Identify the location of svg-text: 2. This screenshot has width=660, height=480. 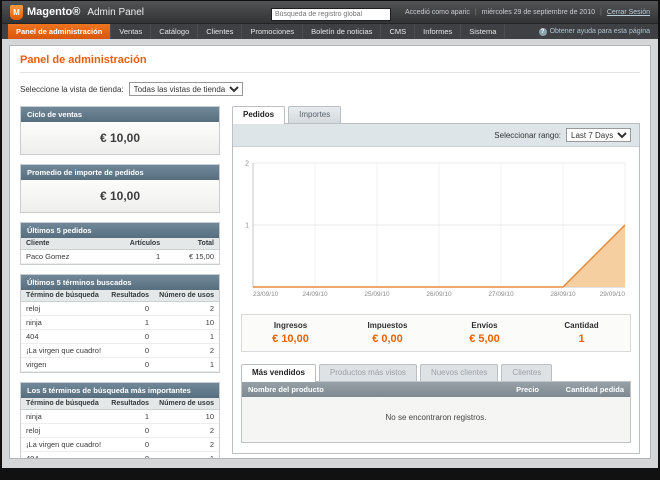
(247, 164).